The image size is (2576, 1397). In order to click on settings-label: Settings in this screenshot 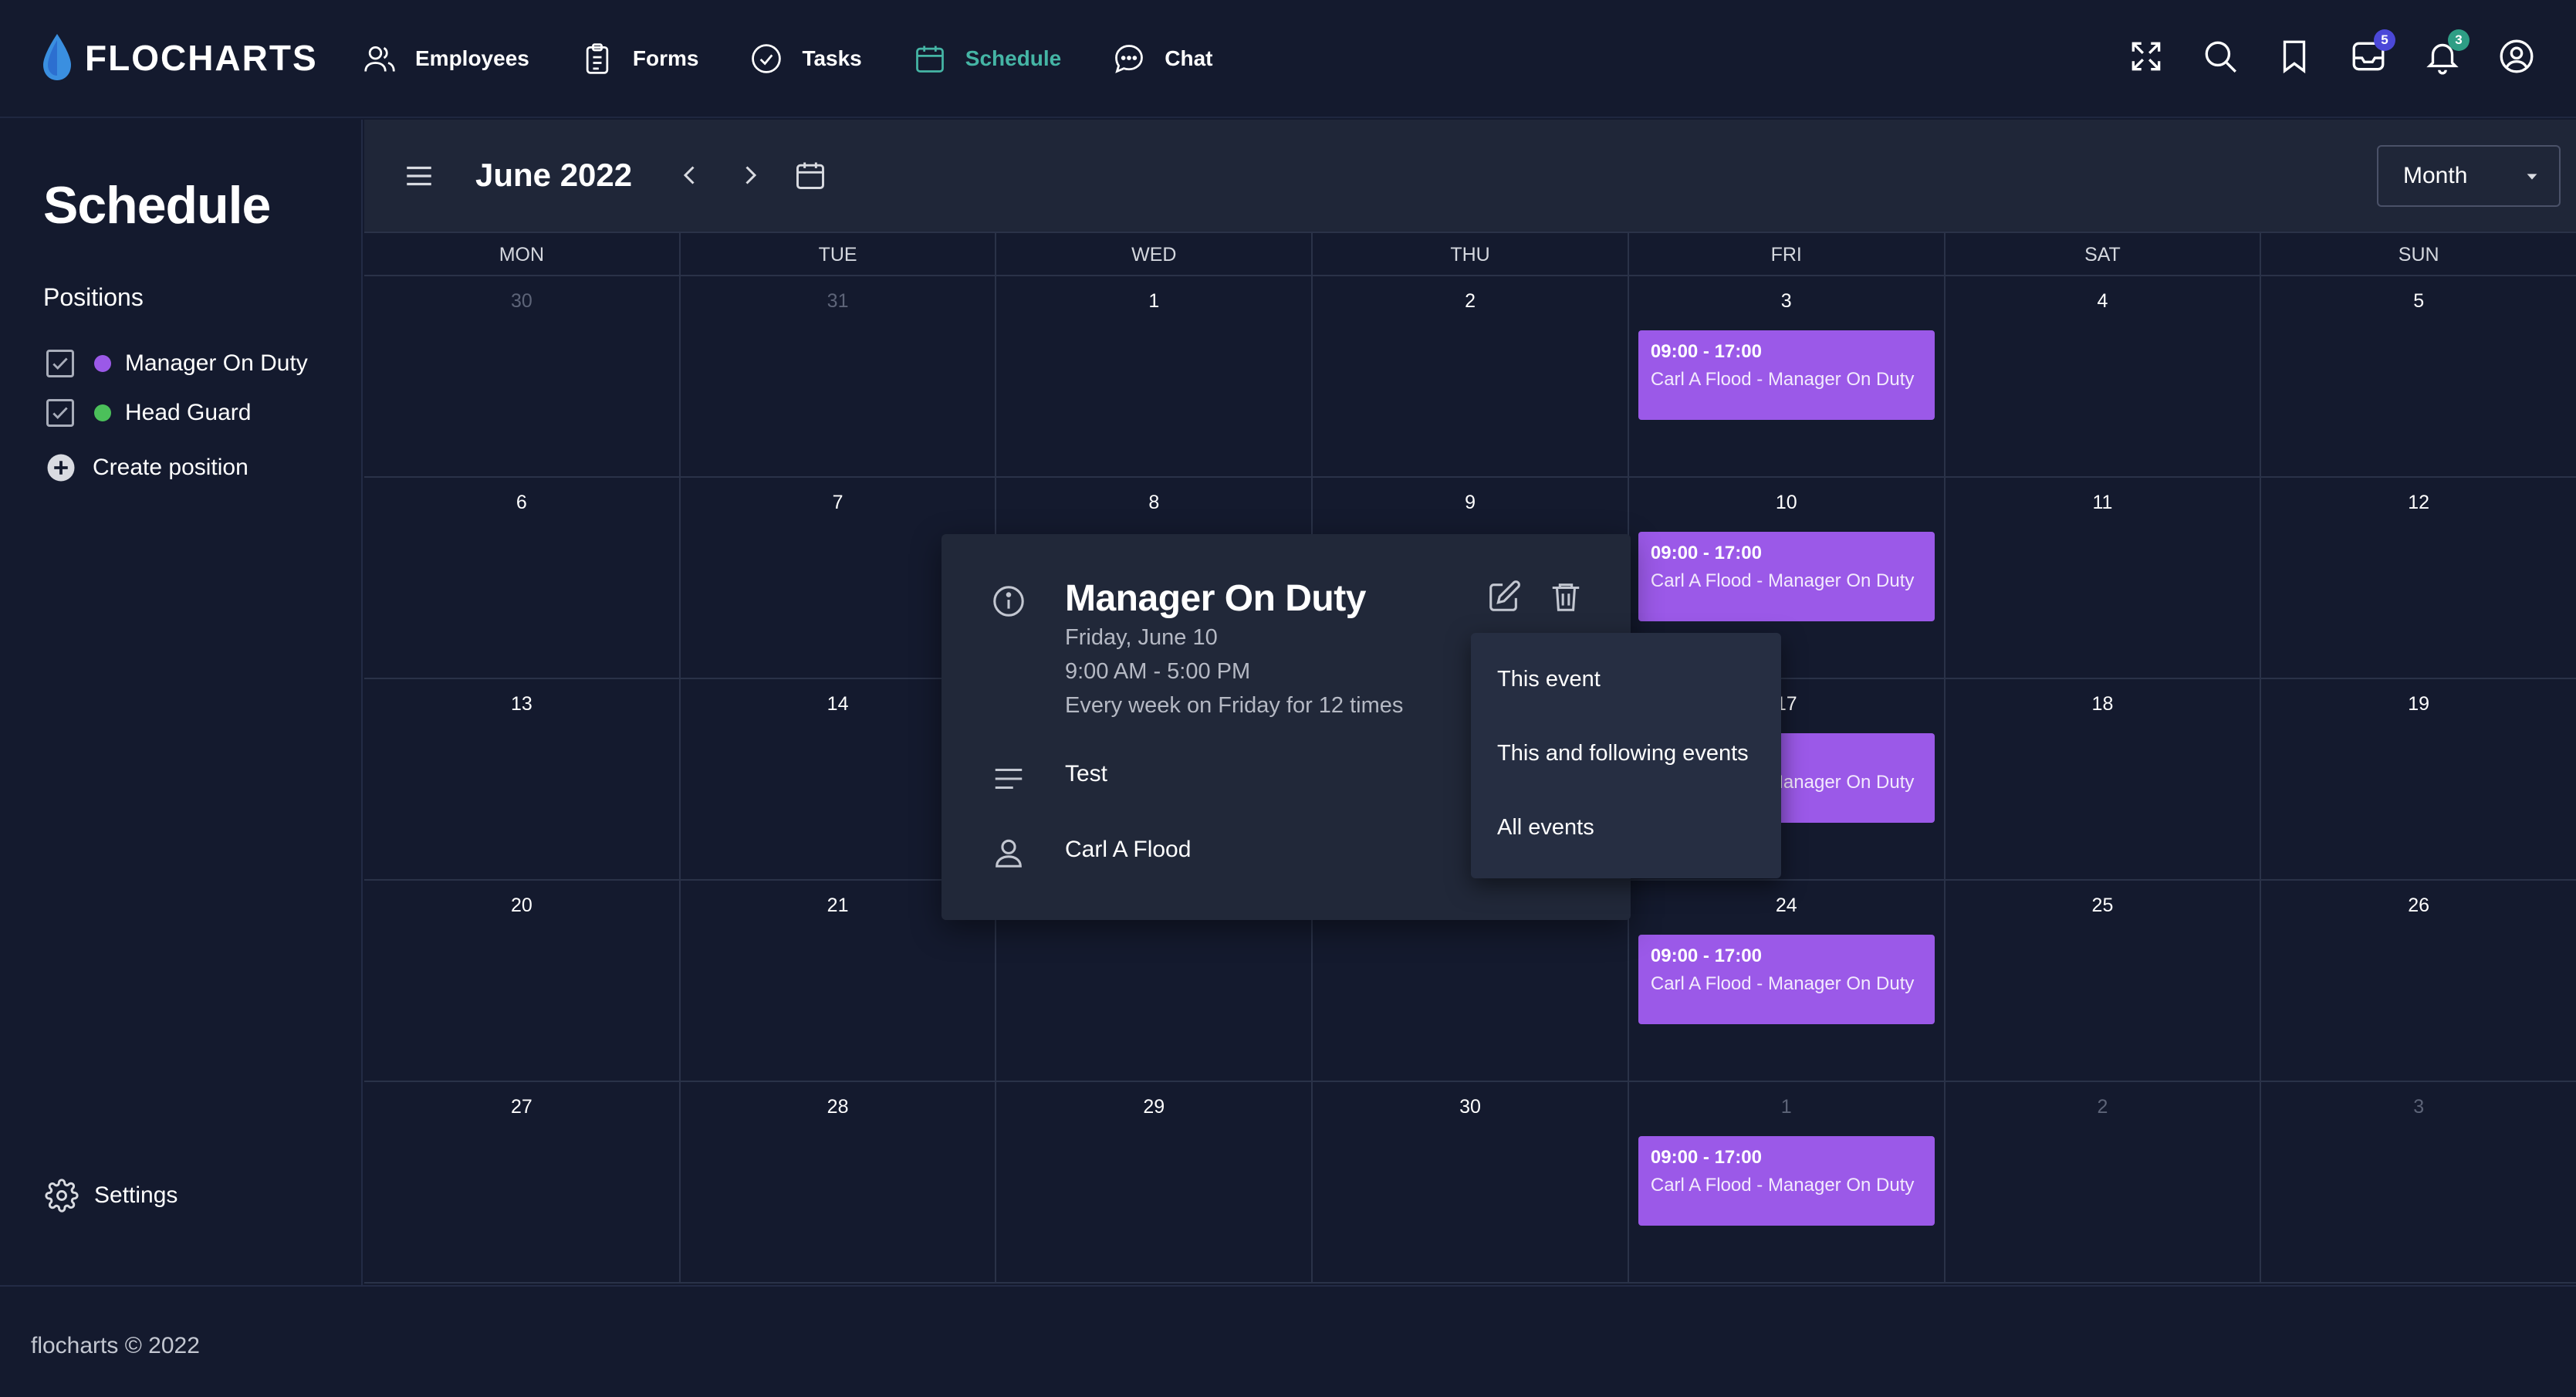, I will do `click(136, 1195)`.